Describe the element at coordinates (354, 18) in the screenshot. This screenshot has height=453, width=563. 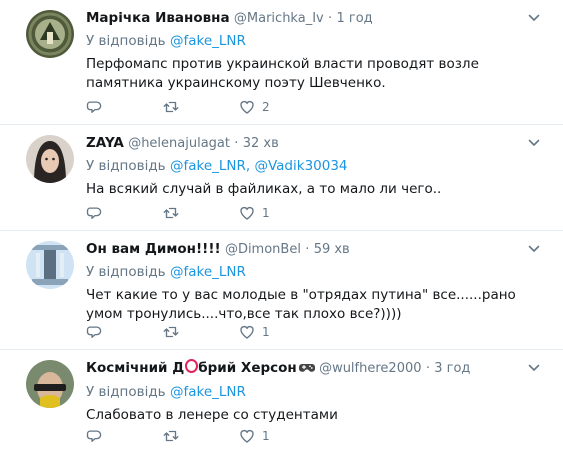
I see `timestamp: 1 год` at that location.